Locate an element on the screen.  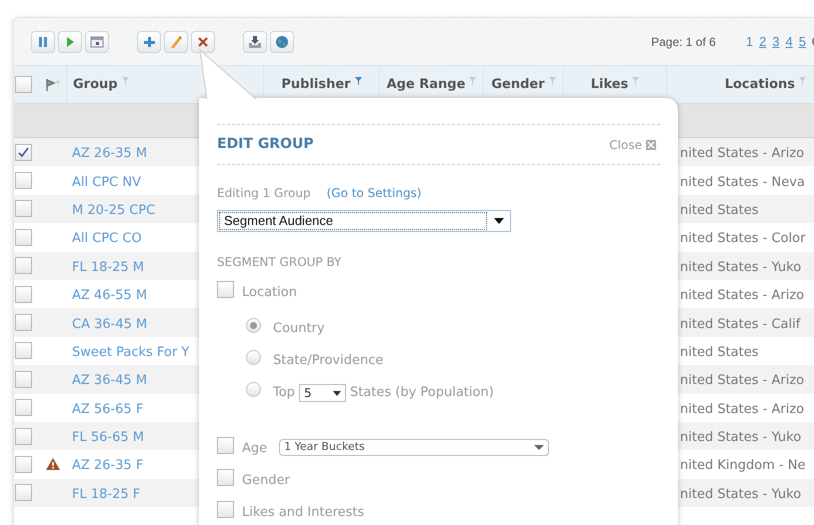
radio-label: Country is located at coordinates (299, 329).